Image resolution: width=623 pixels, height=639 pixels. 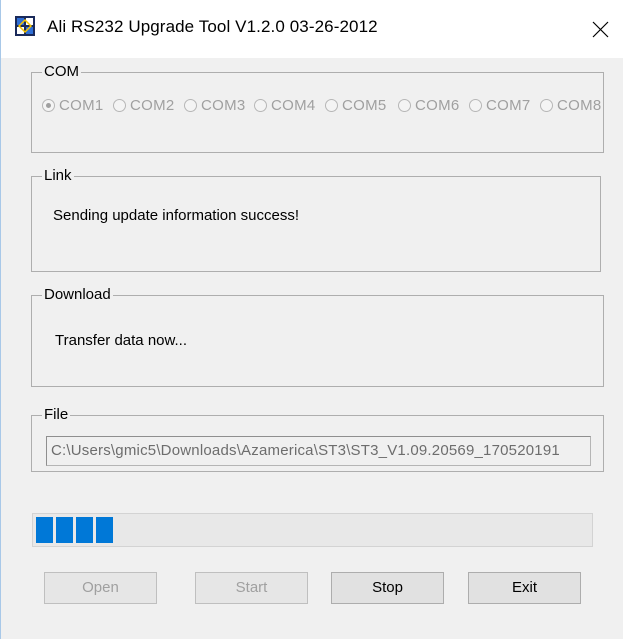 I want to click on radio-com7: COM7, so click(x=504, y=106).